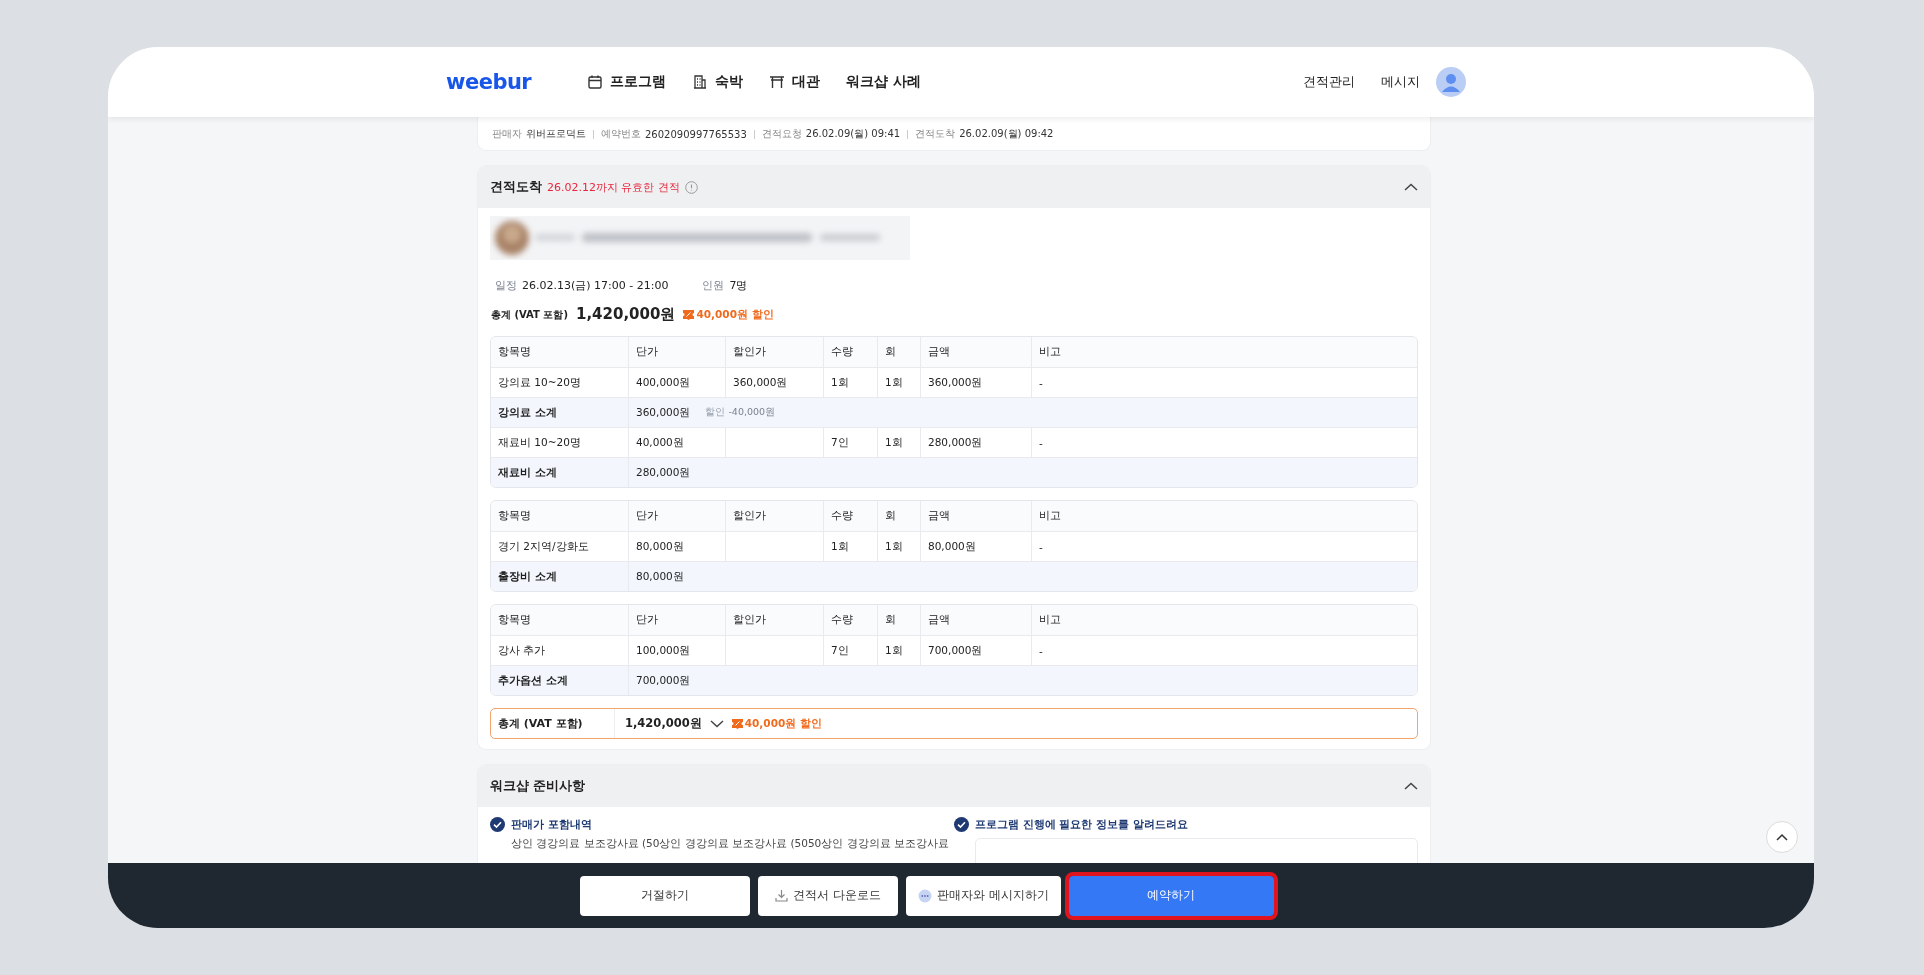  Describe the element at coordinates (954, 187) in the screenshot. I see `section-header: 견적도착 26.02.12까지 유효한 견적` at that location.